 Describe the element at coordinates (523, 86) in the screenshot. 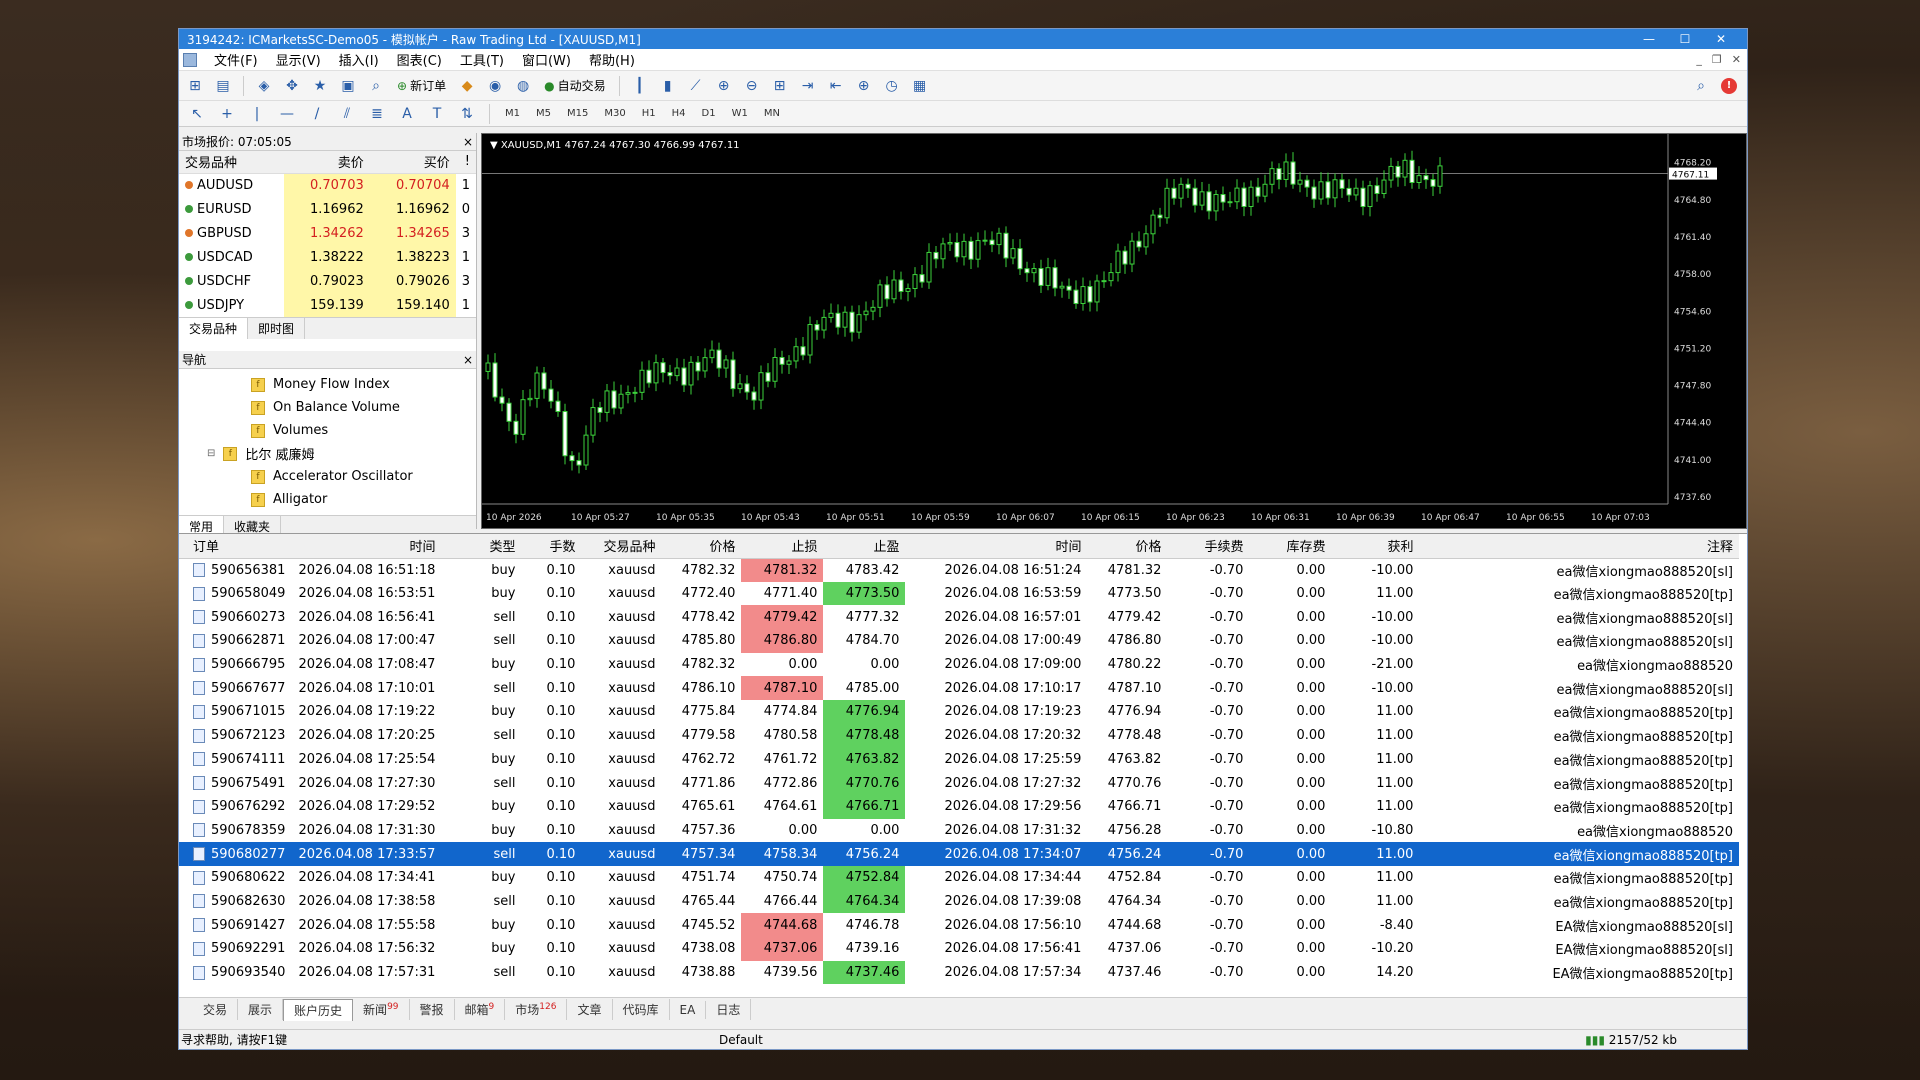

I see `vps-icon: ◍` at that location.